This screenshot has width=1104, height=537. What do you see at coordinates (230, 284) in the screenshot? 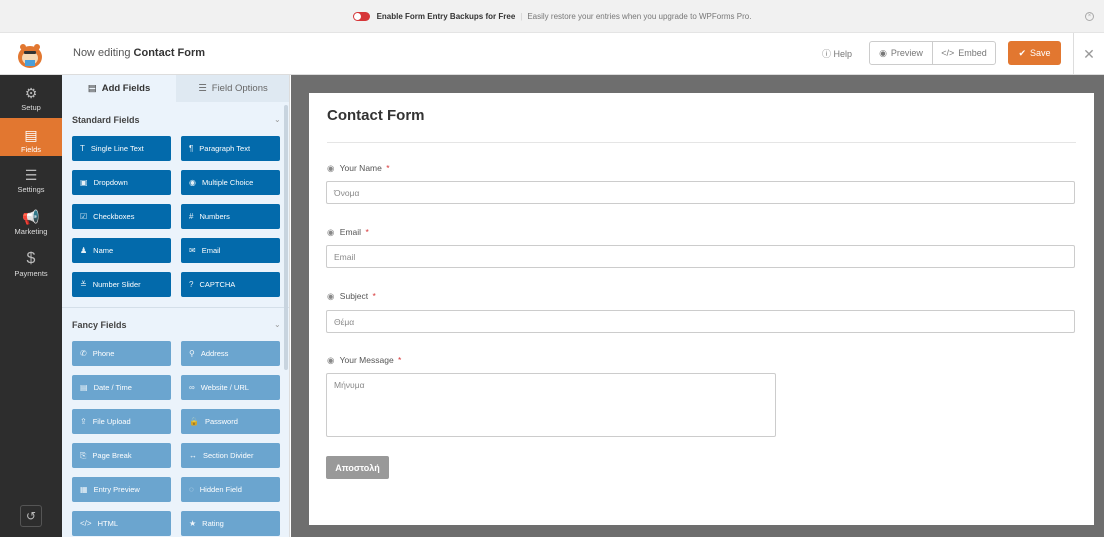
I see `field-button-captcha: ? CAPTCHA` at bounding box center [230, 284].